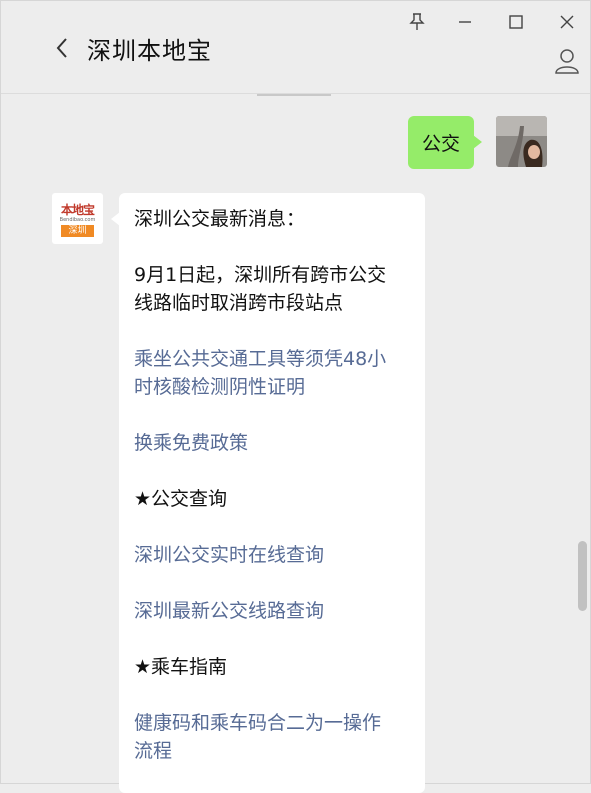 Image resolution: width=591 pixels, height=793 pixels. Describe the element at coordinates (77, 231) in the screenshot. I see `avatar-city-badge: 深圳` at that location.